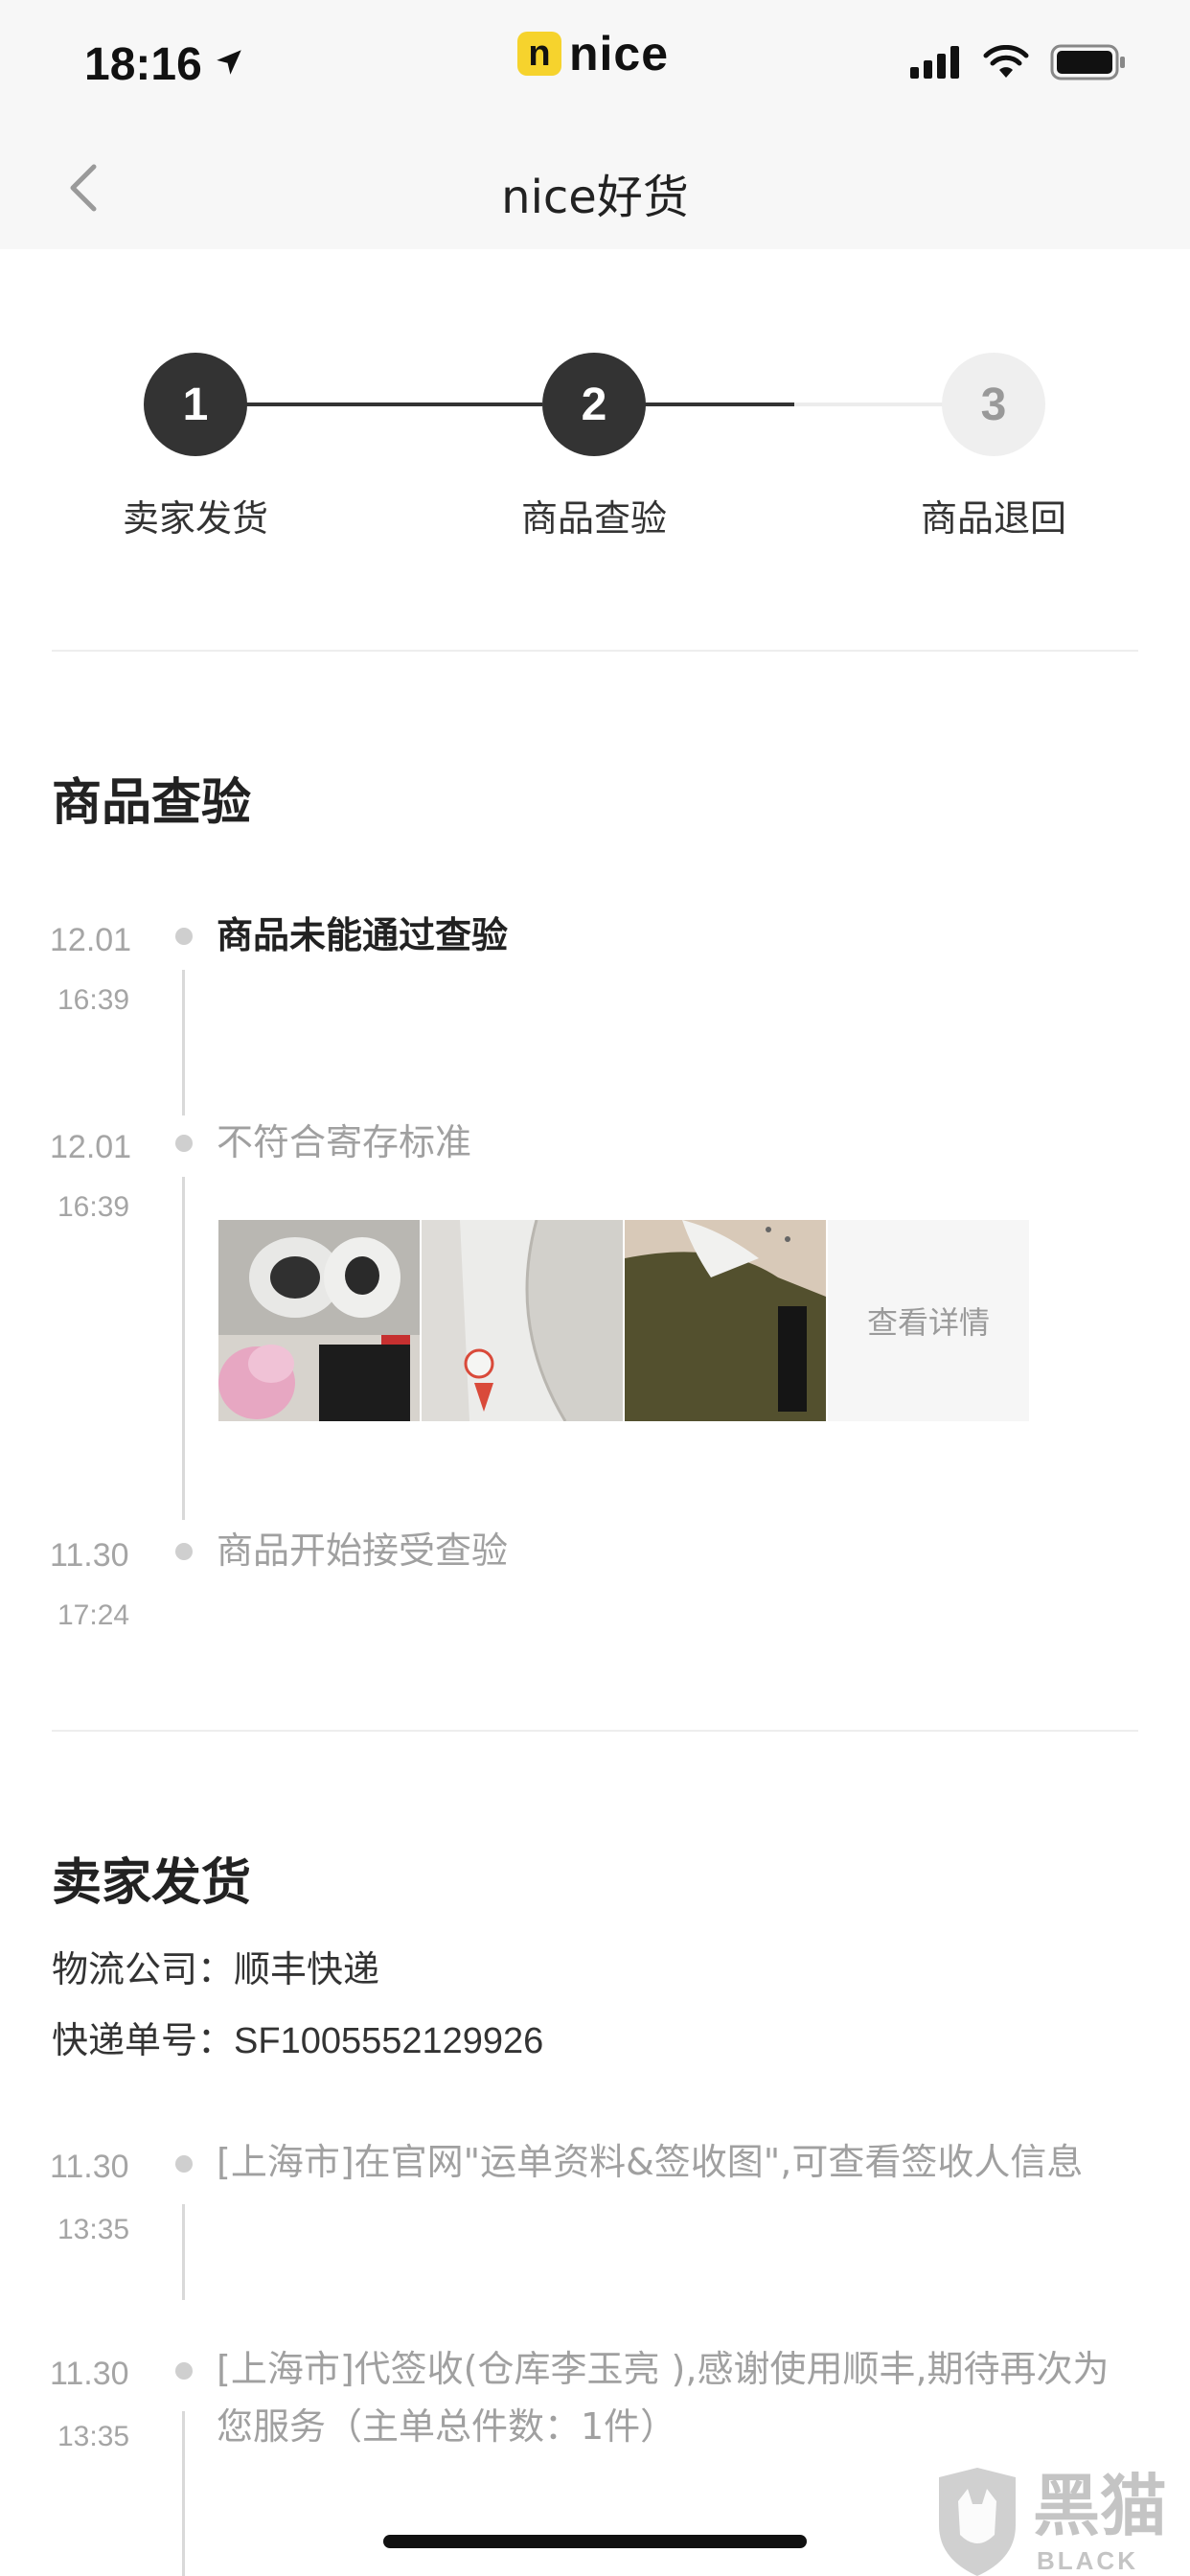 This screenshot has height=2576, width=1190. I want to click on inspection-photos: 查看详情, so click(625, 1320).